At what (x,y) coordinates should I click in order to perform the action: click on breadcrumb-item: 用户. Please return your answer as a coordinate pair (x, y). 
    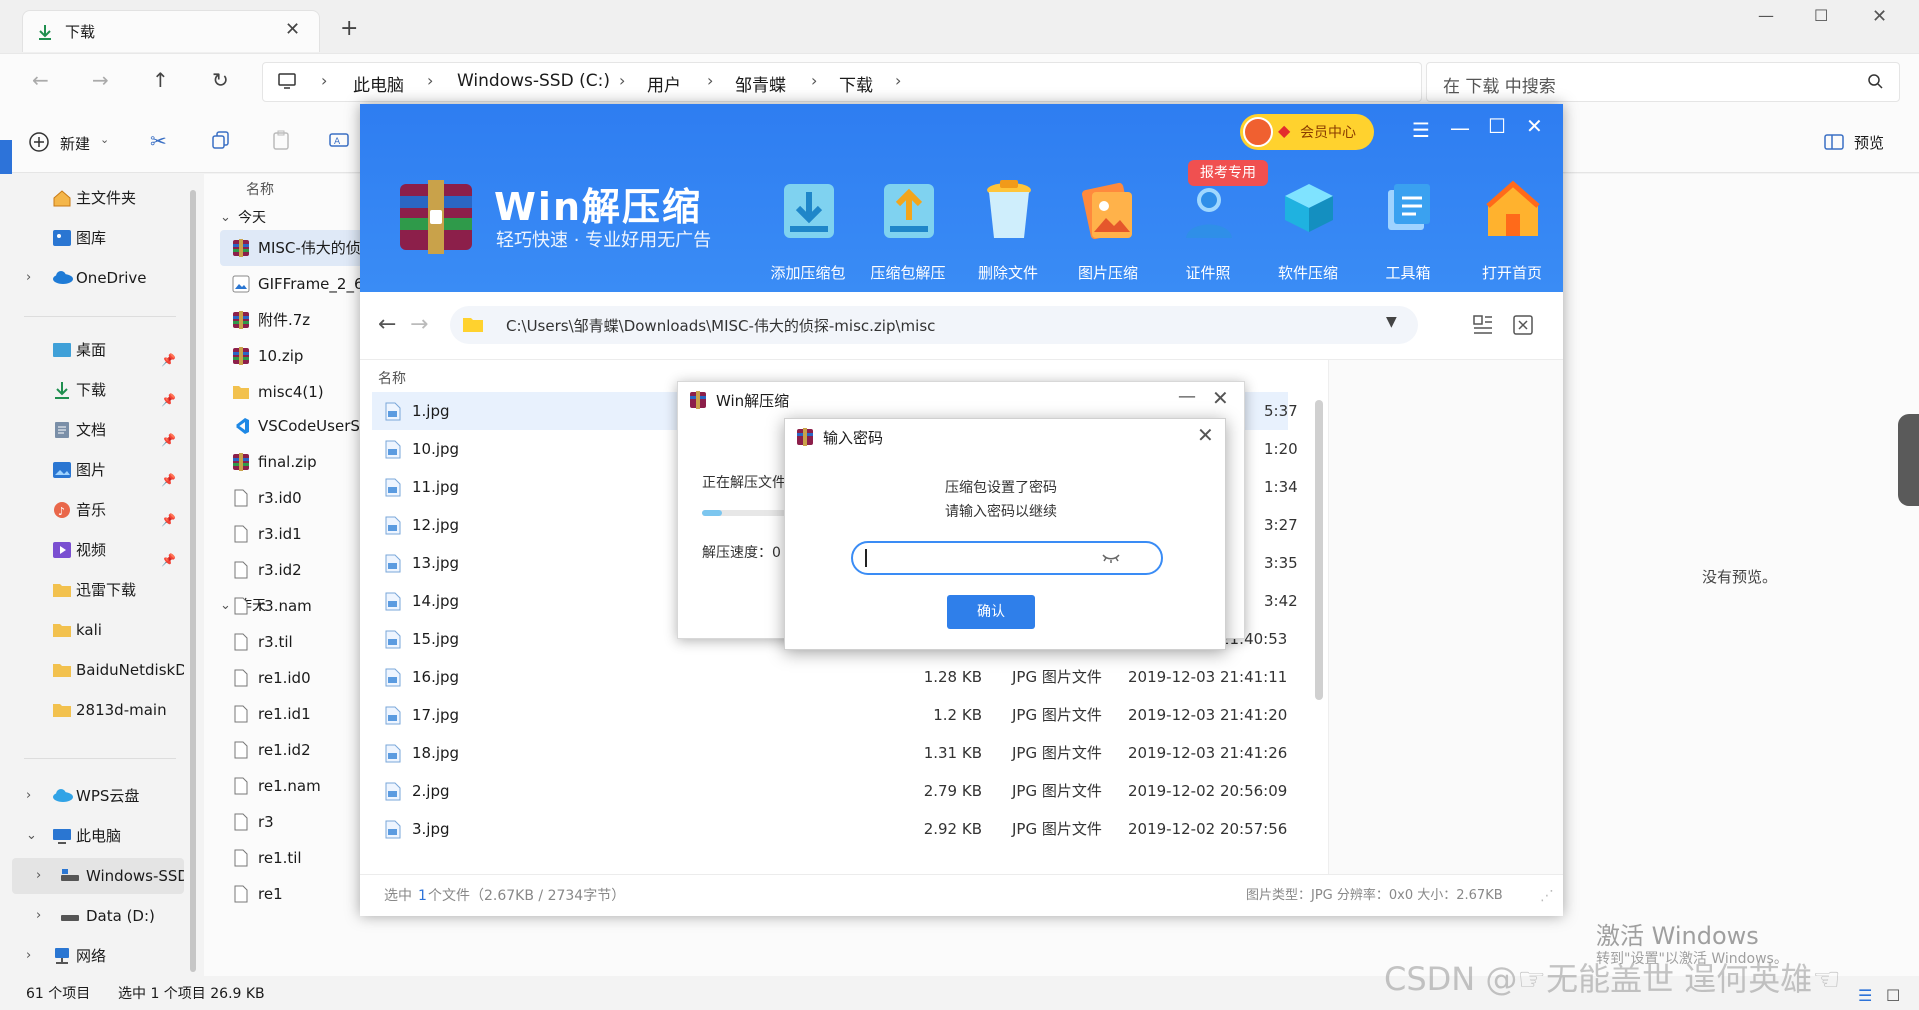
    Looking at the image, I should click on (664, 83).